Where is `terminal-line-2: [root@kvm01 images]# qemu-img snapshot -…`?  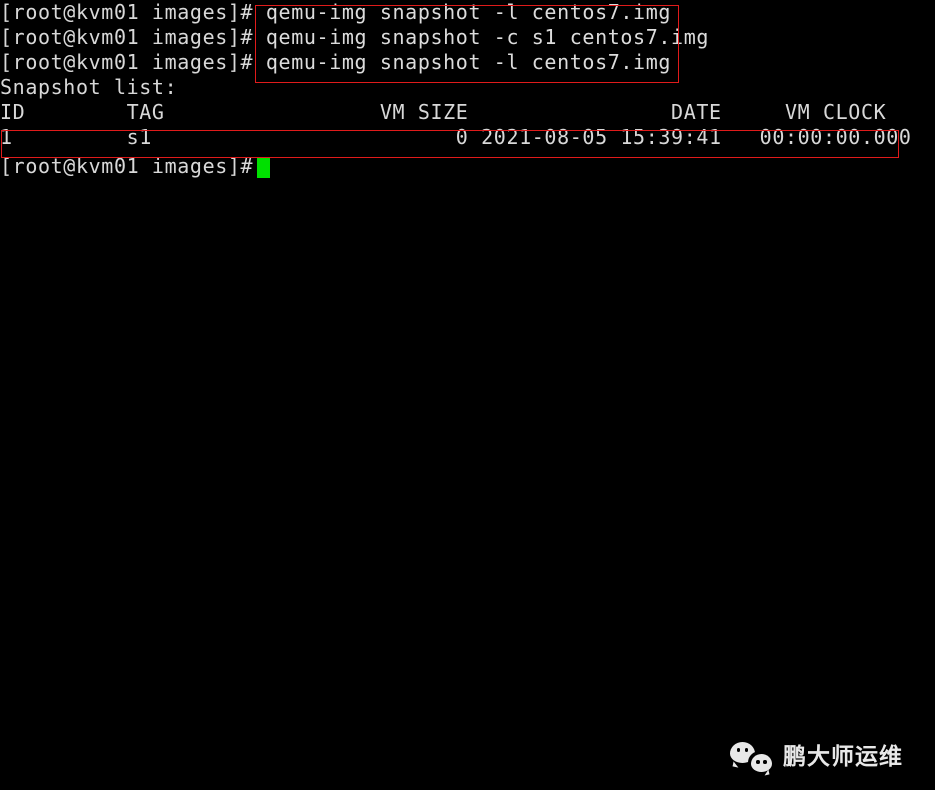
terminal-line-2: [root@kvm01 images]# qemu-img snapshot -… is located at coordinates (354, 37).